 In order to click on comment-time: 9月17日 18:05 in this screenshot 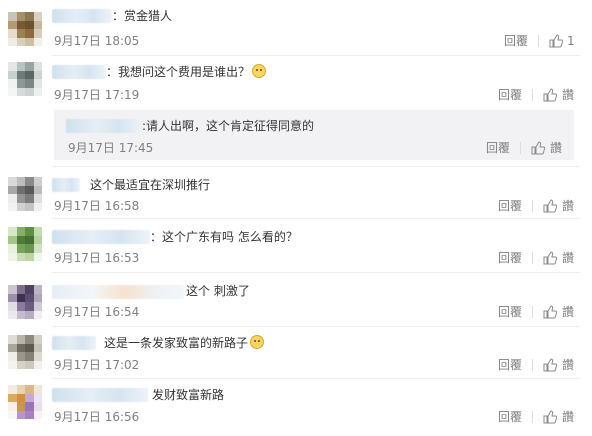, I will do `click(97, 41)`.